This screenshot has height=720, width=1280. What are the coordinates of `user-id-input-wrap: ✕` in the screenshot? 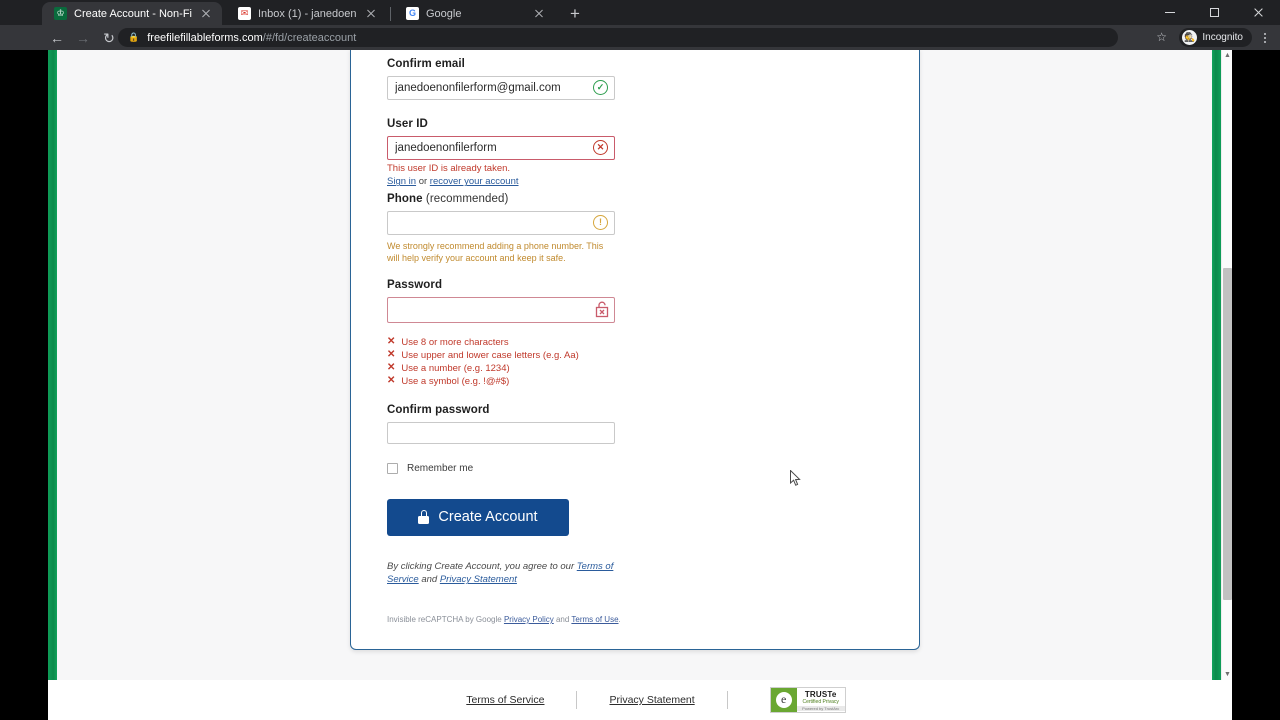 It's located at (501, 148).